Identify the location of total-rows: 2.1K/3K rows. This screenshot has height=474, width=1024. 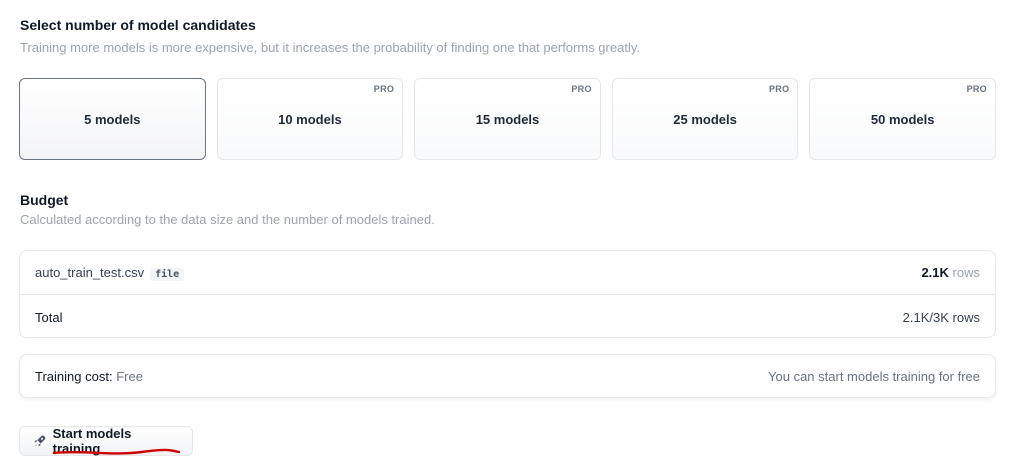
(941, 317).